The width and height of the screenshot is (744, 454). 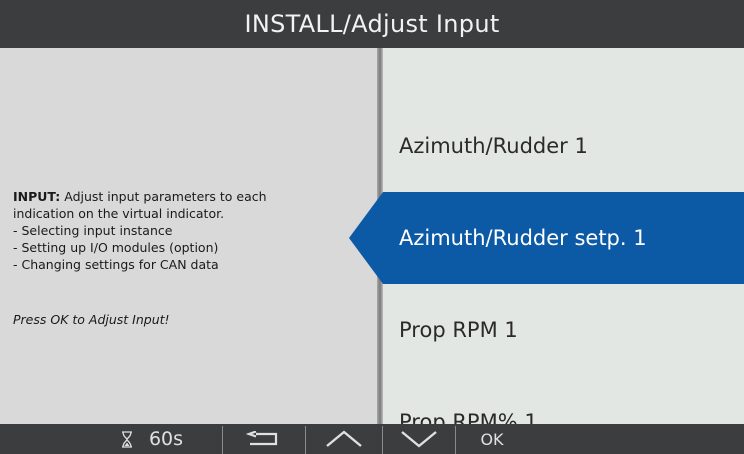 I want to click on down-button, so click(x=419, y=439).